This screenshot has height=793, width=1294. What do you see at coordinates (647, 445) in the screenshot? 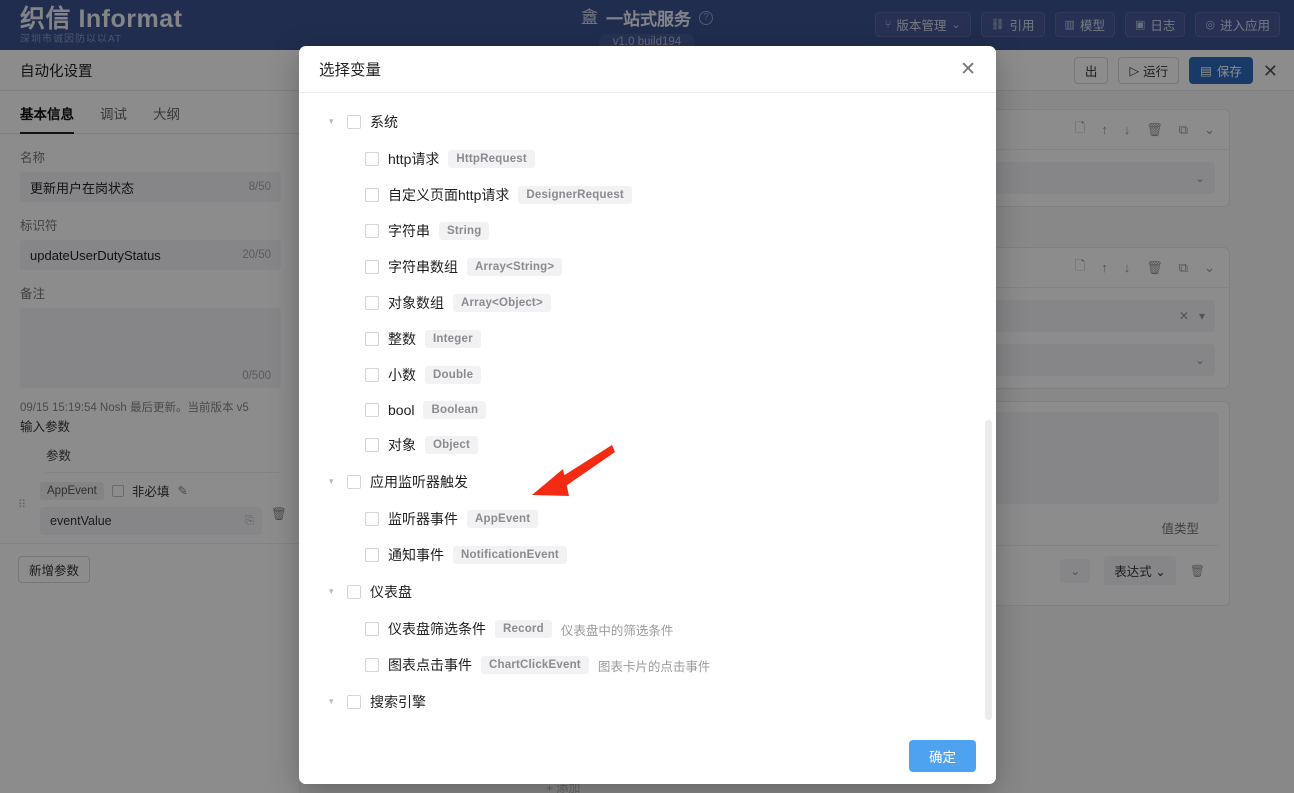
I see `tree-item-object: 对象 Object` at bounding box center [647, 445].